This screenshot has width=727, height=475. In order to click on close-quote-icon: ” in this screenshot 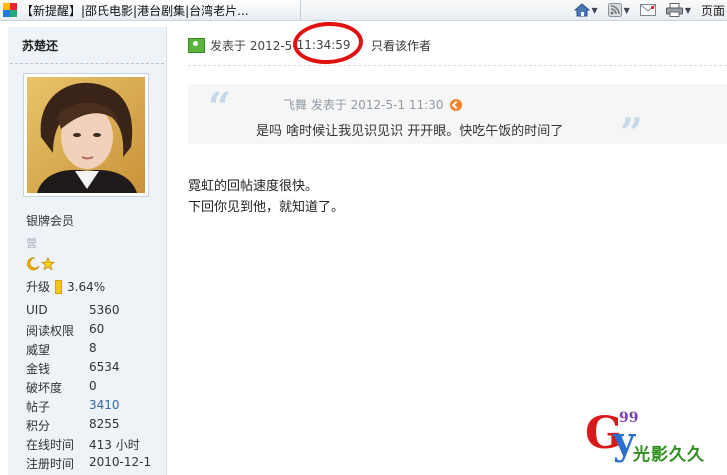, I will do `click(632, 133)`.